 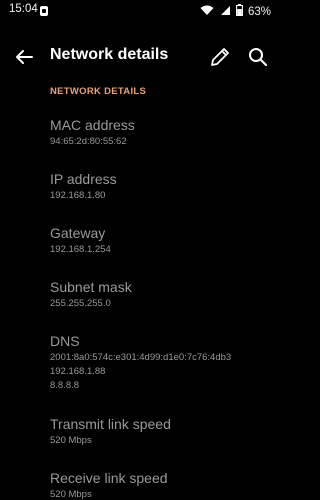 What do you see at coordinates (65, 385) in the screenshot?
I see `item-value: 8.8.8.8` at bounding box center [65, 385].